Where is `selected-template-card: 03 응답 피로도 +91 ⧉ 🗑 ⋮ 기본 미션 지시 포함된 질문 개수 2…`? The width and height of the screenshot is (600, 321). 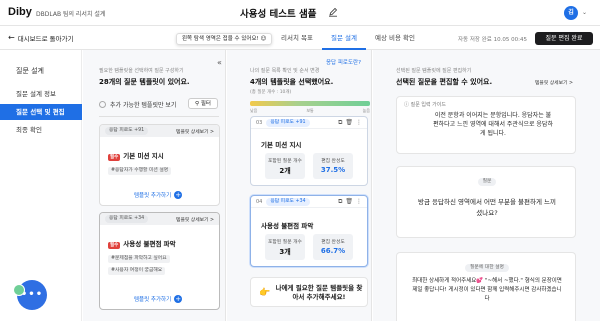 selected-template-card: 03 응답 피로도 +91 ⧉ 🗑 ⋮ 기본 미션 지시 포함된 질문 개수 2… is located at coordinates (309, 151).